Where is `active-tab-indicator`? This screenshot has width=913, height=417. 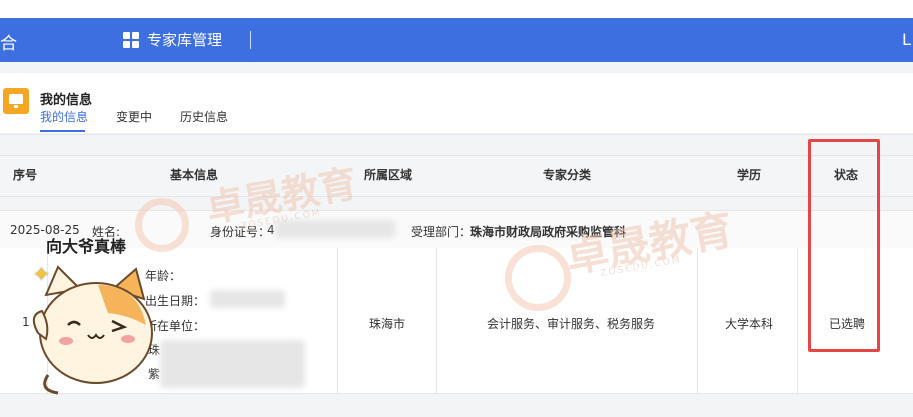
active-tab-indicator is located at coordinates (62, 131).